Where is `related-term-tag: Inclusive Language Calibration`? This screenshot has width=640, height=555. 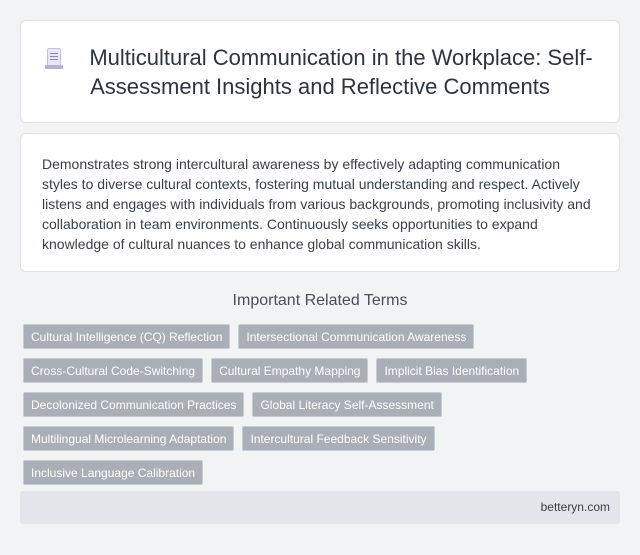 related-term-tag: Inclusive Language Calibration is located at coordinates (113, 472).